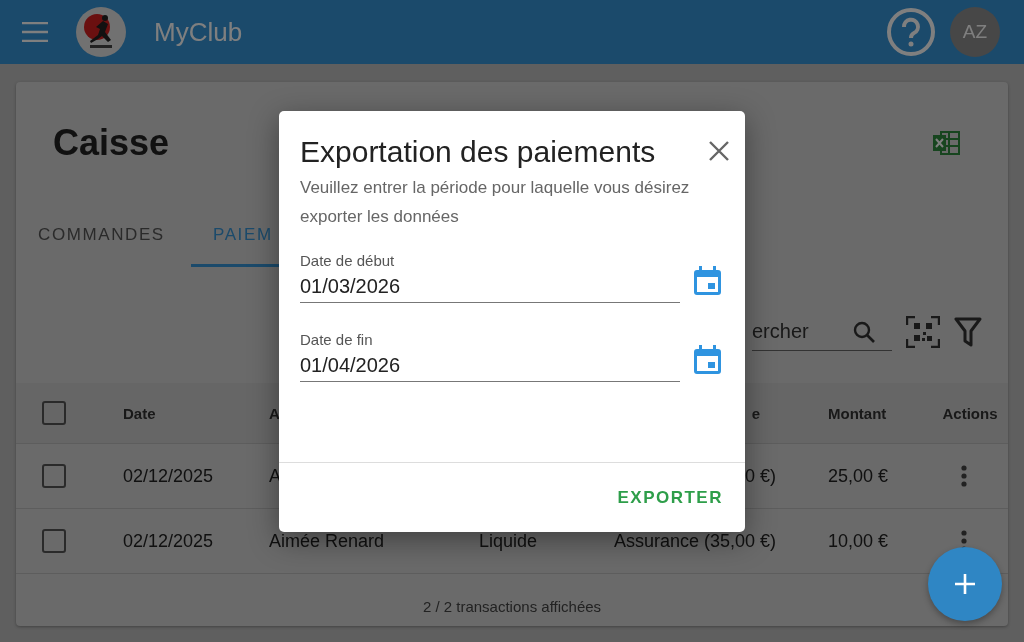  Describe the element at coordinates (199, 32) in the screenshot. I see `app-title: MyClub` at that location.